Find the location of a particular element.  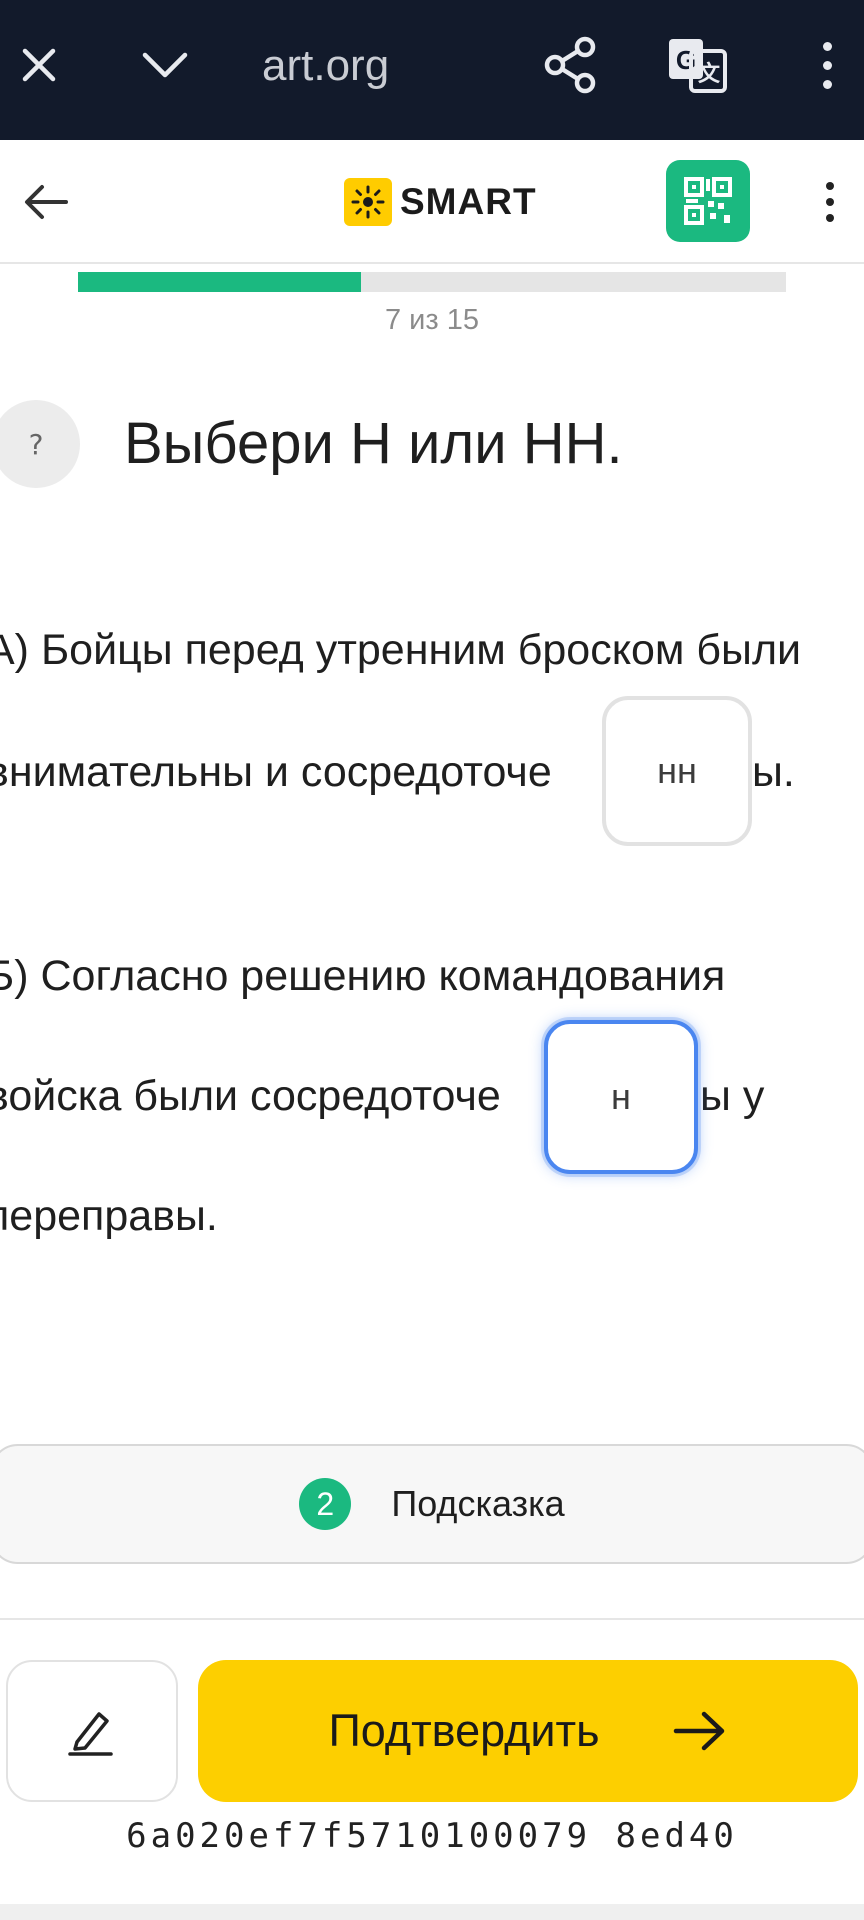

chevron-down-icon is located at coordinates (165, 65).